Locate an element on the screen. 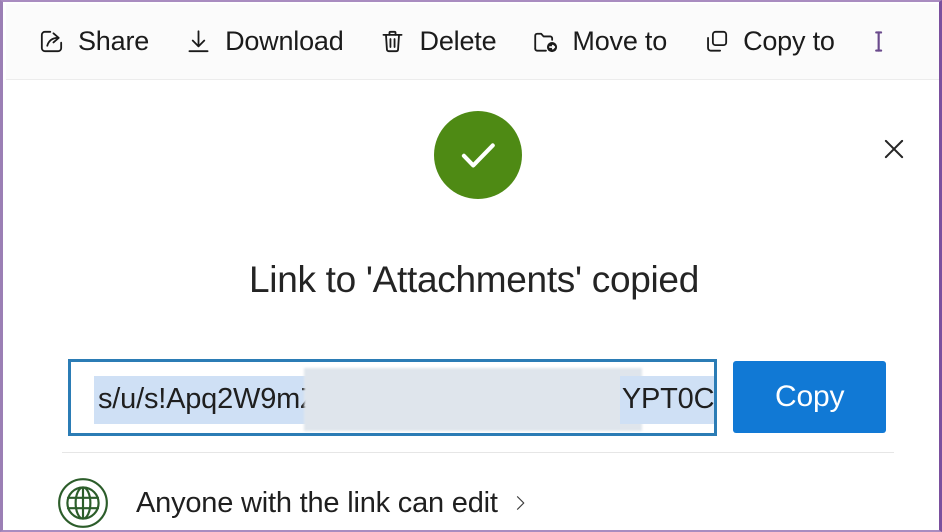 This screenshot has height=532, width=942. permission-label: Anyone with the link can edit is located at coordinates (317, 502).